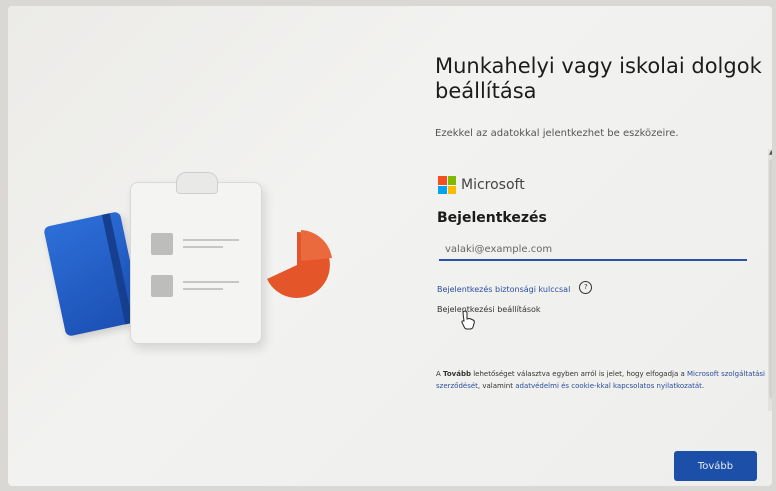 This screenshot has width=776, height=491. I want to click on scrollbar: ▲, so click(770, 280).